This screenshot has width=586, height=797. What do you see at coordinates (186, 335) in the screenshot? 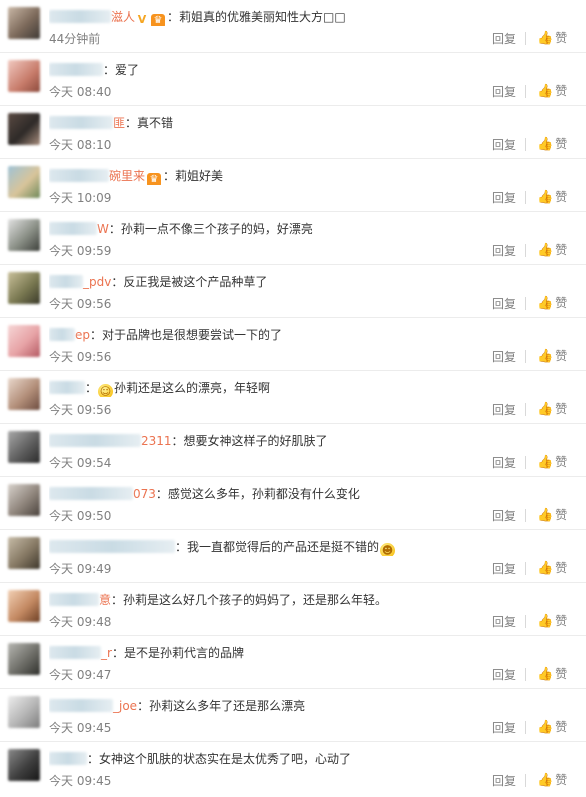
I see `comment-text: ：对于品牌也是很想要尝试一下的了` at bounding box center [186, 335].